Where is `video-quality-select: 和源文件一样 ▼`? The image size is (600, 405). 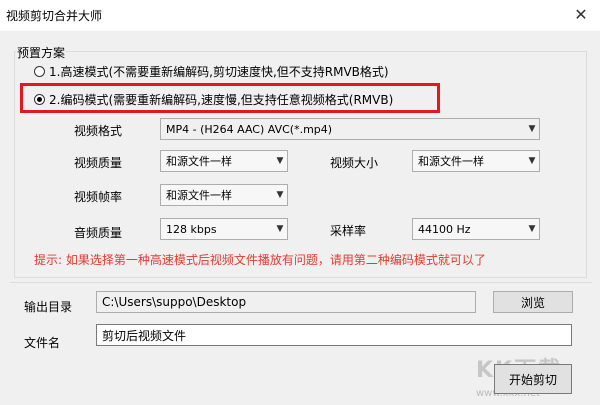 video-quality-select: 和源文件一样 ▼ is located at coordinates (224, 161).